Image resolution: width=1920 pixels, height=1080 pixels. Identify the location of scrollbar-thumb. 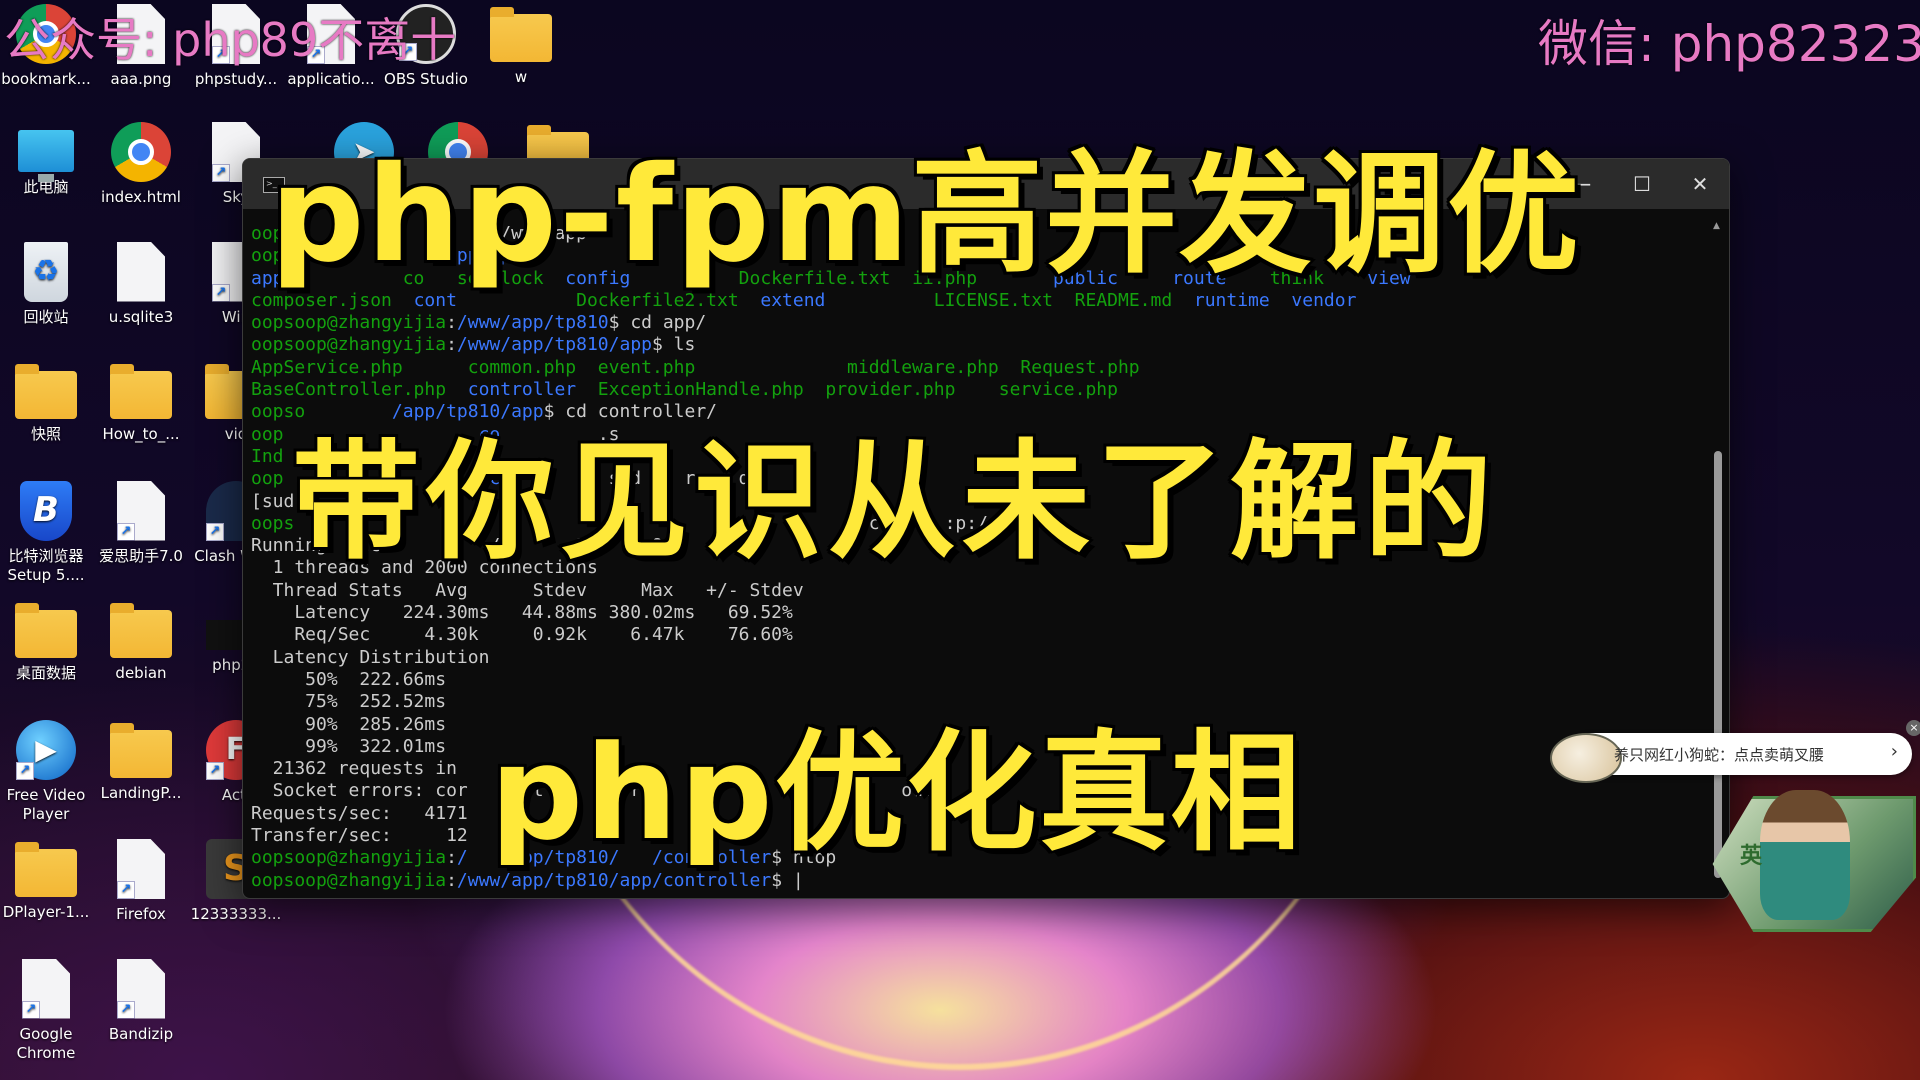
(1718, 664).